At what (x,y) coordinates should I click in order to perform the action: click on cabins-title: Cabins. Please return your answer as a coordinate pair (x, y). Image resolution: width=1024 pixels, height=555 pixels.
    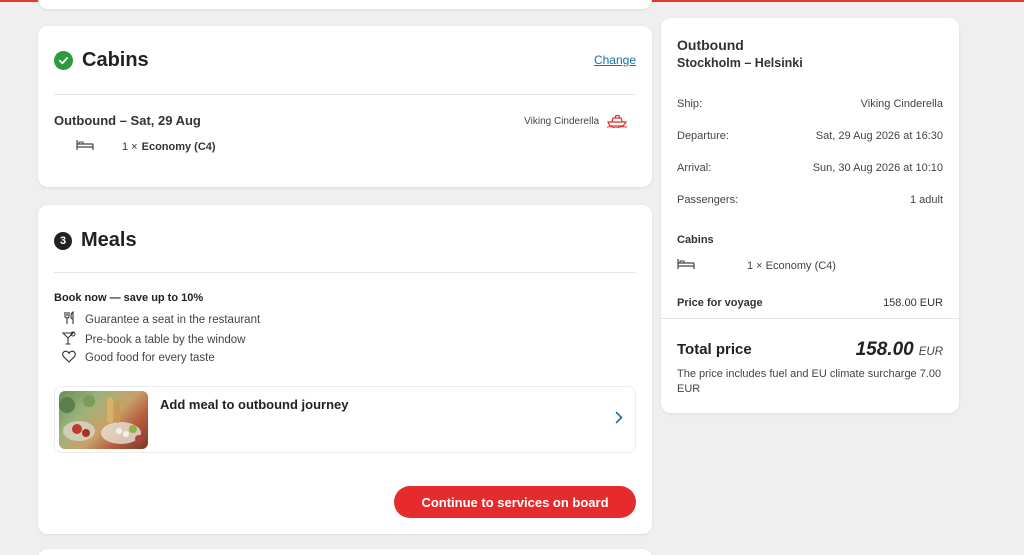
    Looking at the image, I should click on (115, 60).